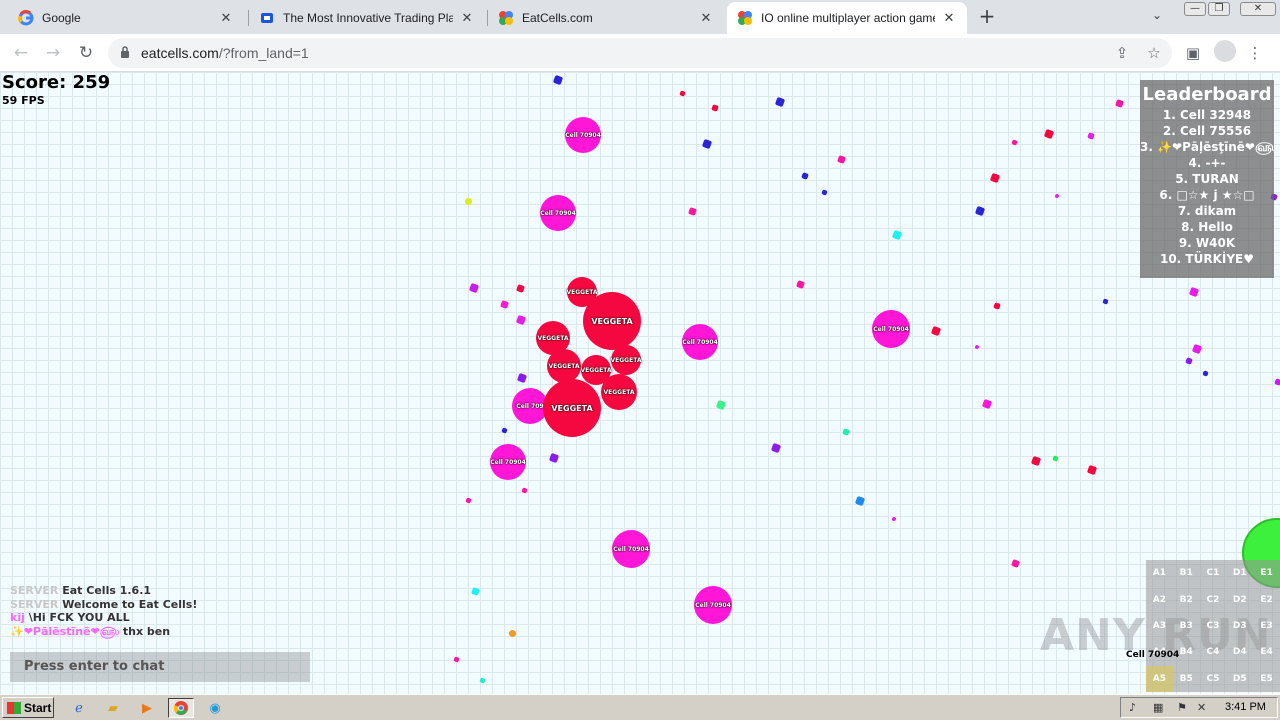 This screenshot has width=1280, height=720. Describe the element at coordinates (1186, 573) in the screenshot. I see `minimap-cell: B1` at that location.